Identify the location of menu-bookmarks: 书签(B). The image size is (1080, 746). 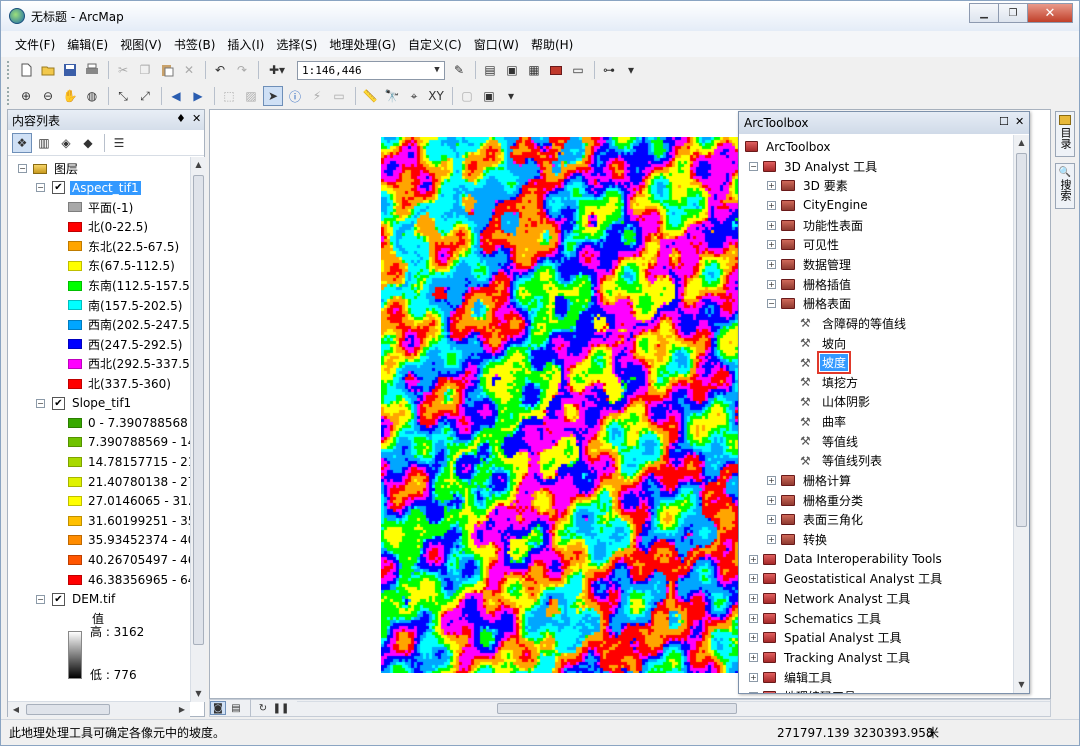
(195, 44).